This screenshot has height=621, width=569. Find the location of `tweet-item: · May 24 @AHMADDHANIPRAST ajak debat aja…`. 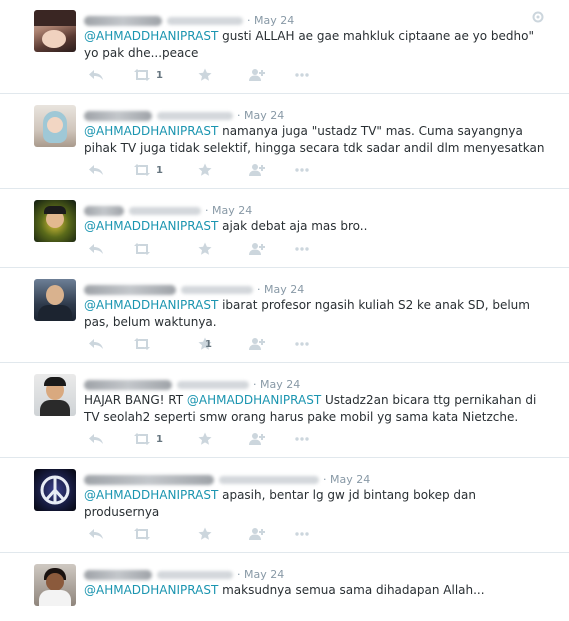

tweet-item: · May 24 @AHMADDHANIPRAST ajak debat aja… is located at coordinates (284, 229).